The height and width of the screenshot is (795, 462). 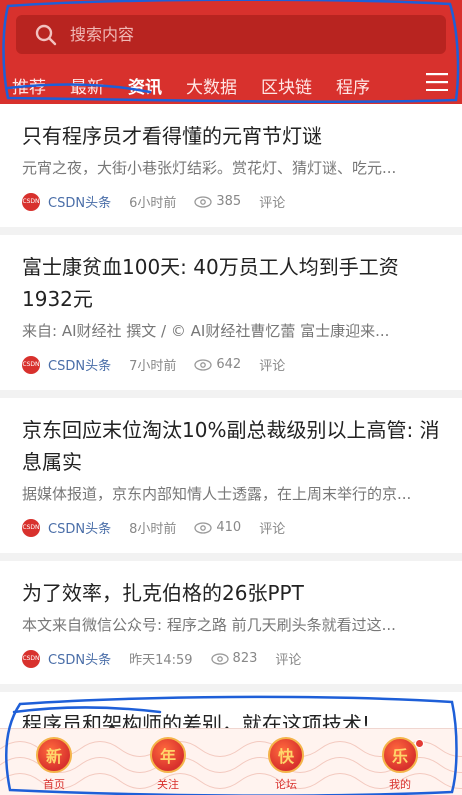 What do you see at coordinates (400, 755) in the screenshot?
I see `lantern-icon: 乐` at bounding box center [400, 755].